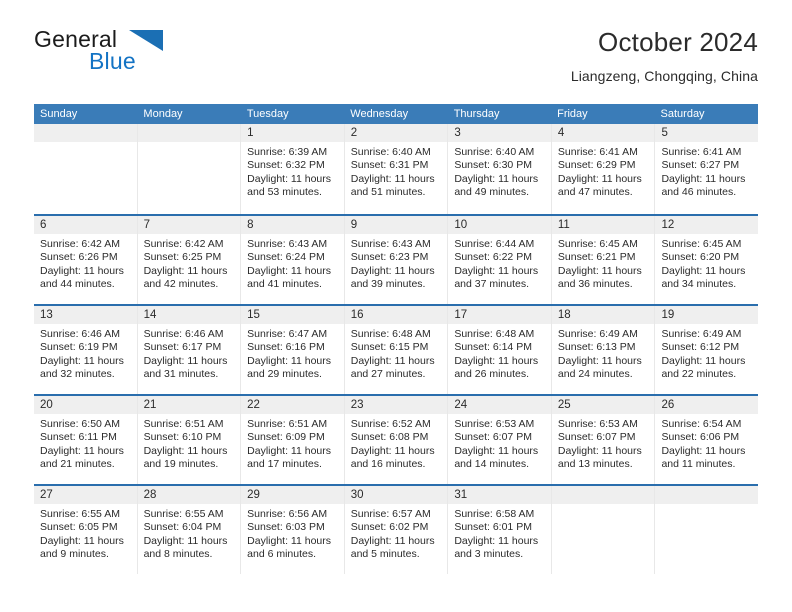 The width and height of the screenshot is (792, 612). Describe the element at coordinates (85, 225) in the screenshot. I see `day-number: 6` at that location.